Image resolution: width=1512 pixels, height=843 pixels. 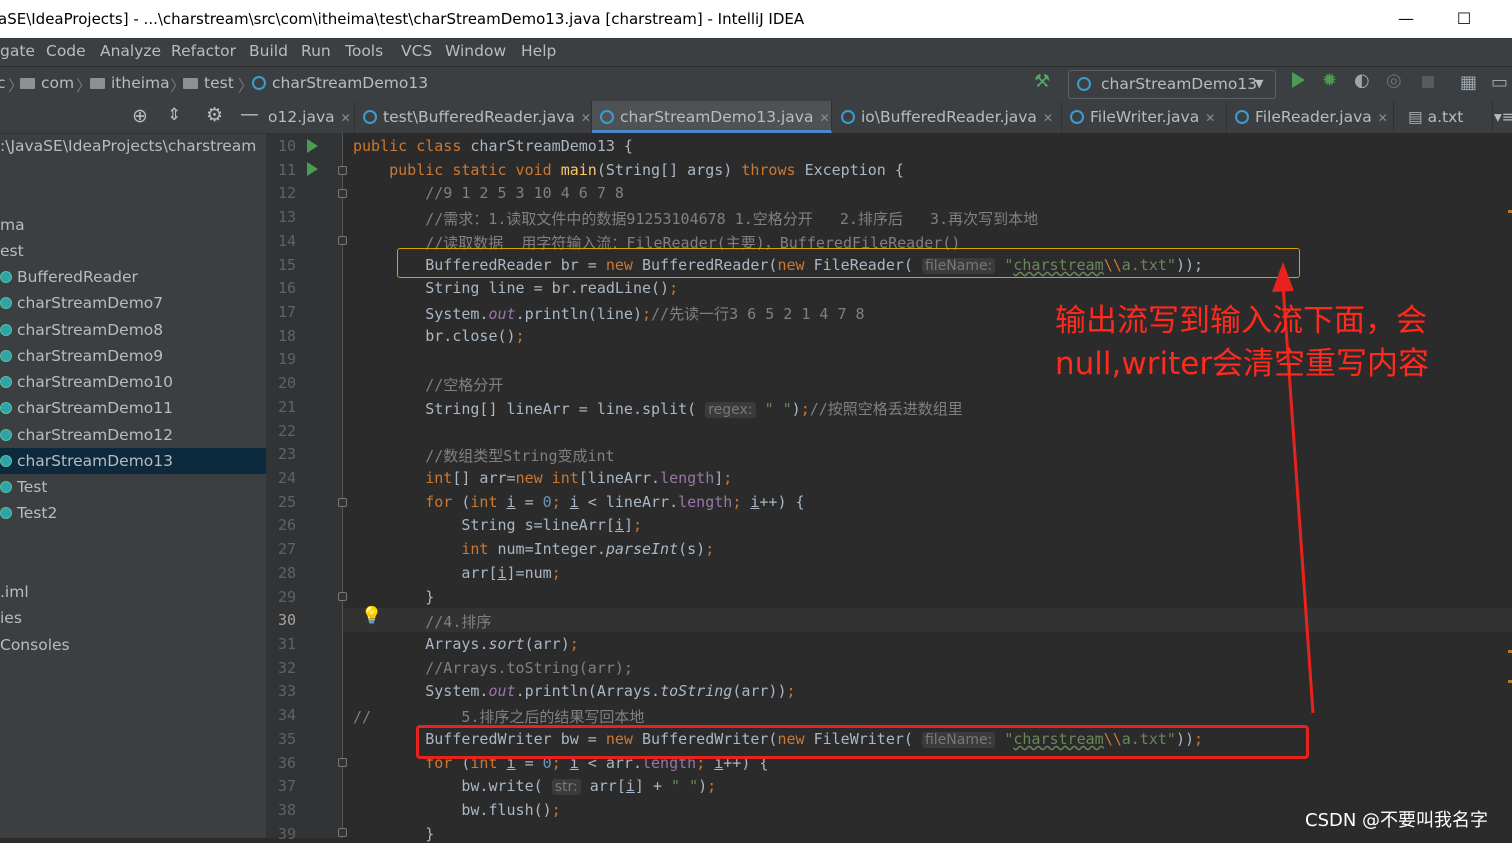 What do you see at coordinates (140, 116) in the screenshot?
I see `locate-icon: ⊕` at bounding box center [140, 116].